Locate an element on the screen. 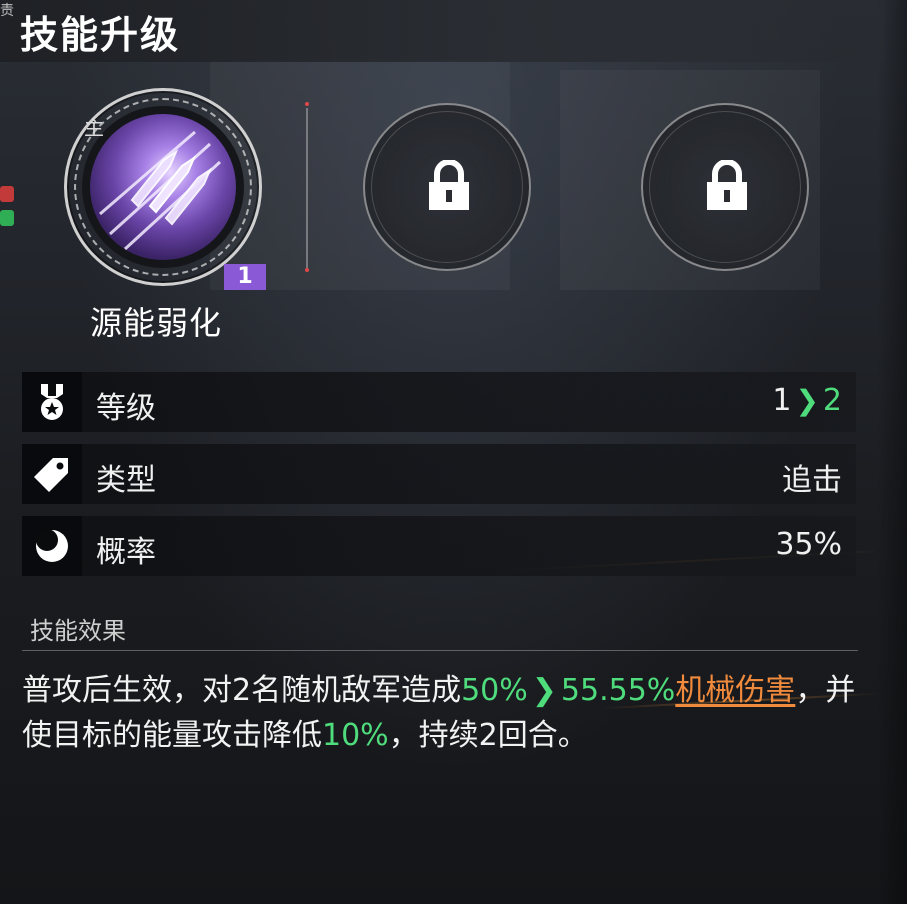  level-from: 1 is located at coordinates (782, 400).